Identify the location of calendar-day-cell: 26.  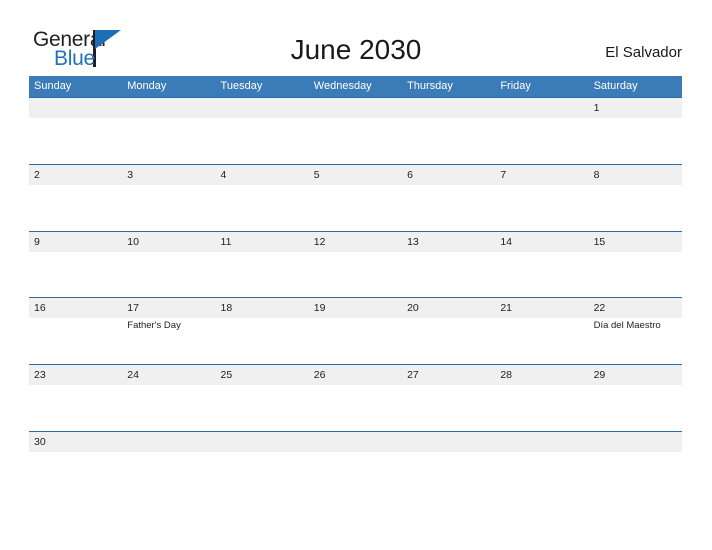
(355, 398).